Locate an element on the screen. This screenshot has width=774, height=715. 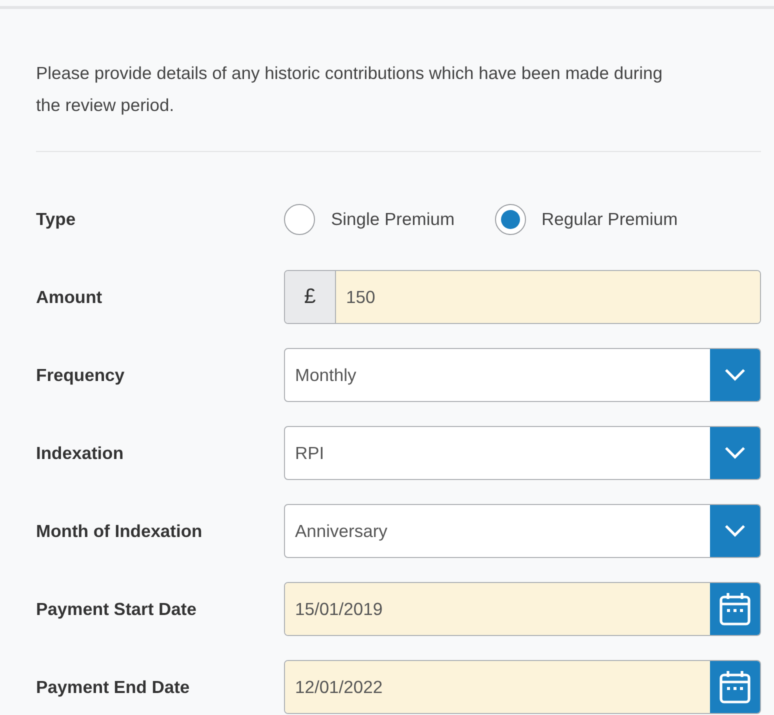
currency-prefix: £ is located at coordinates (310, 297).